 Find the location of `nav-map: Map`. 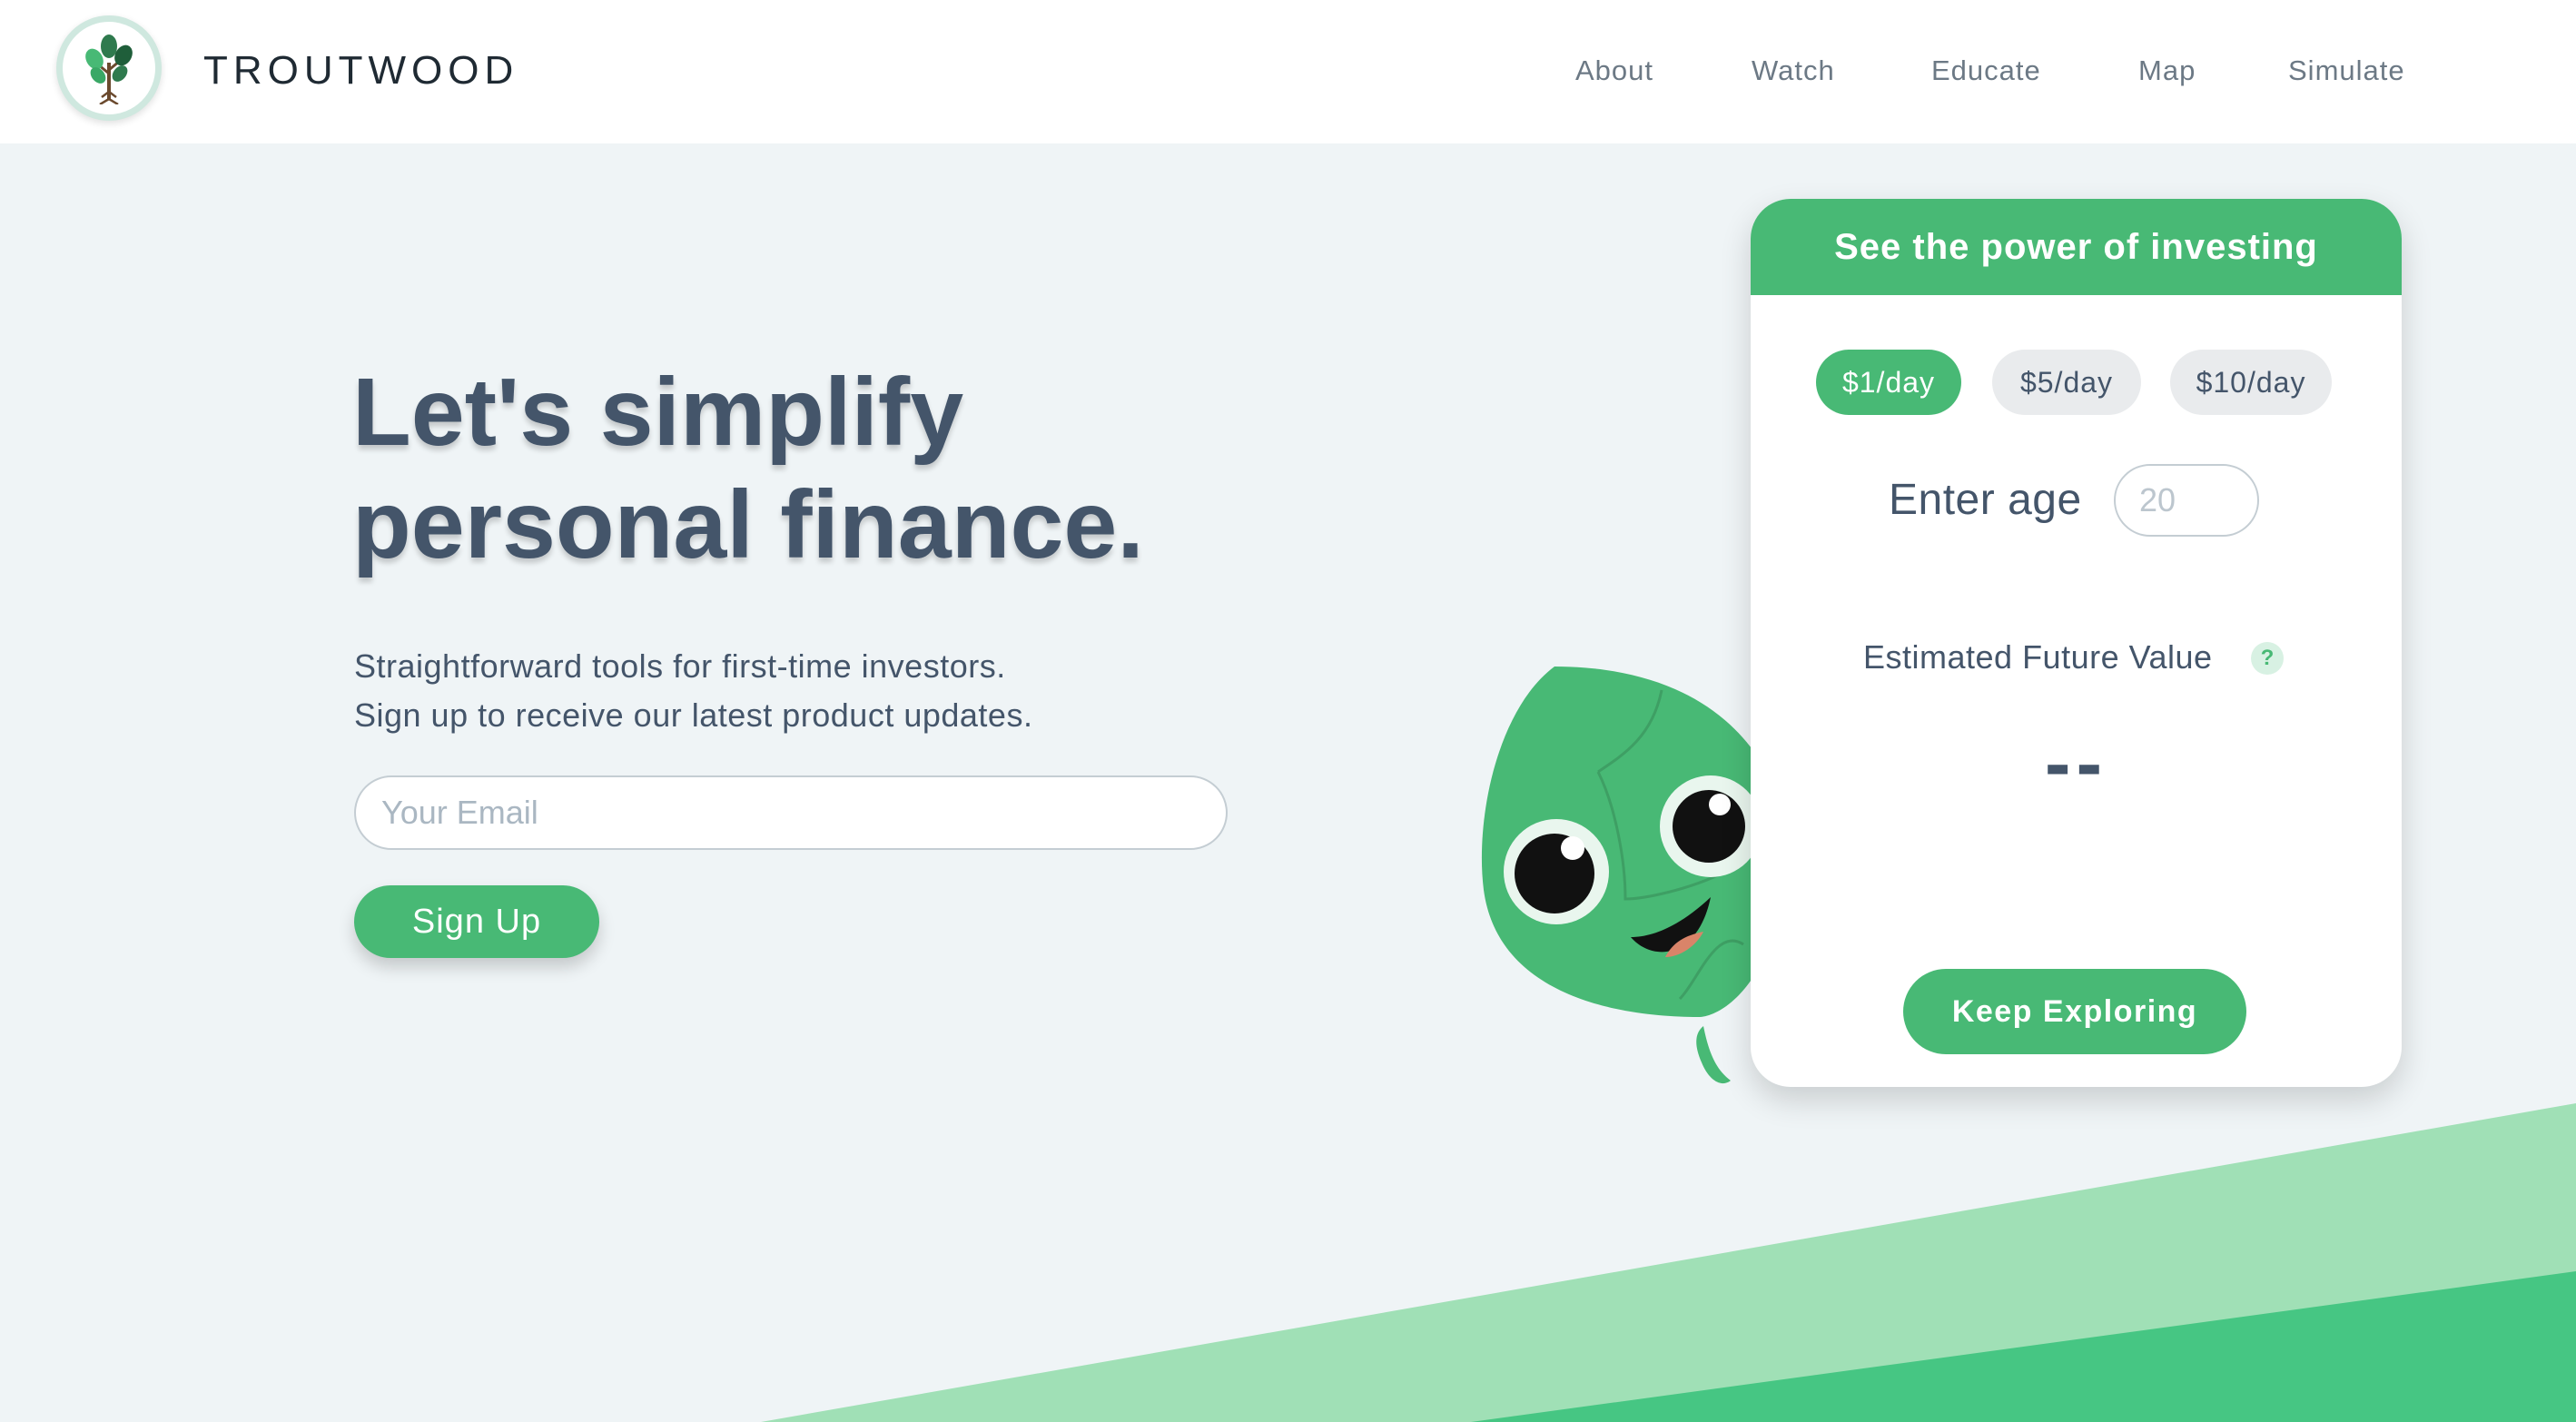

nav-map: Map is located at coordinates (2167, 71).